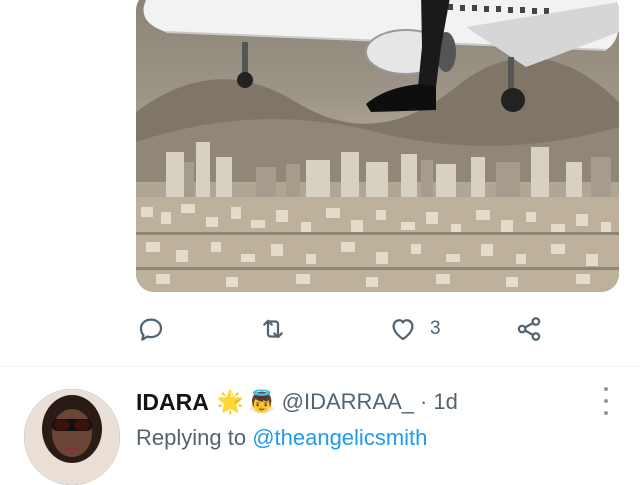 This screenshot has height=485, width=640. I want to click on share-button, so click(529, 329).